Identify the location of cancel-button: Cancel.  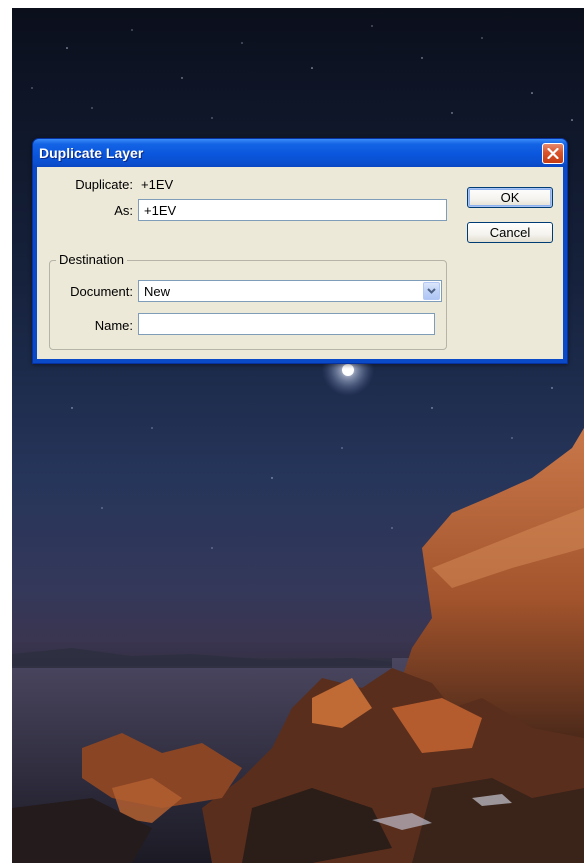
(510, 232).